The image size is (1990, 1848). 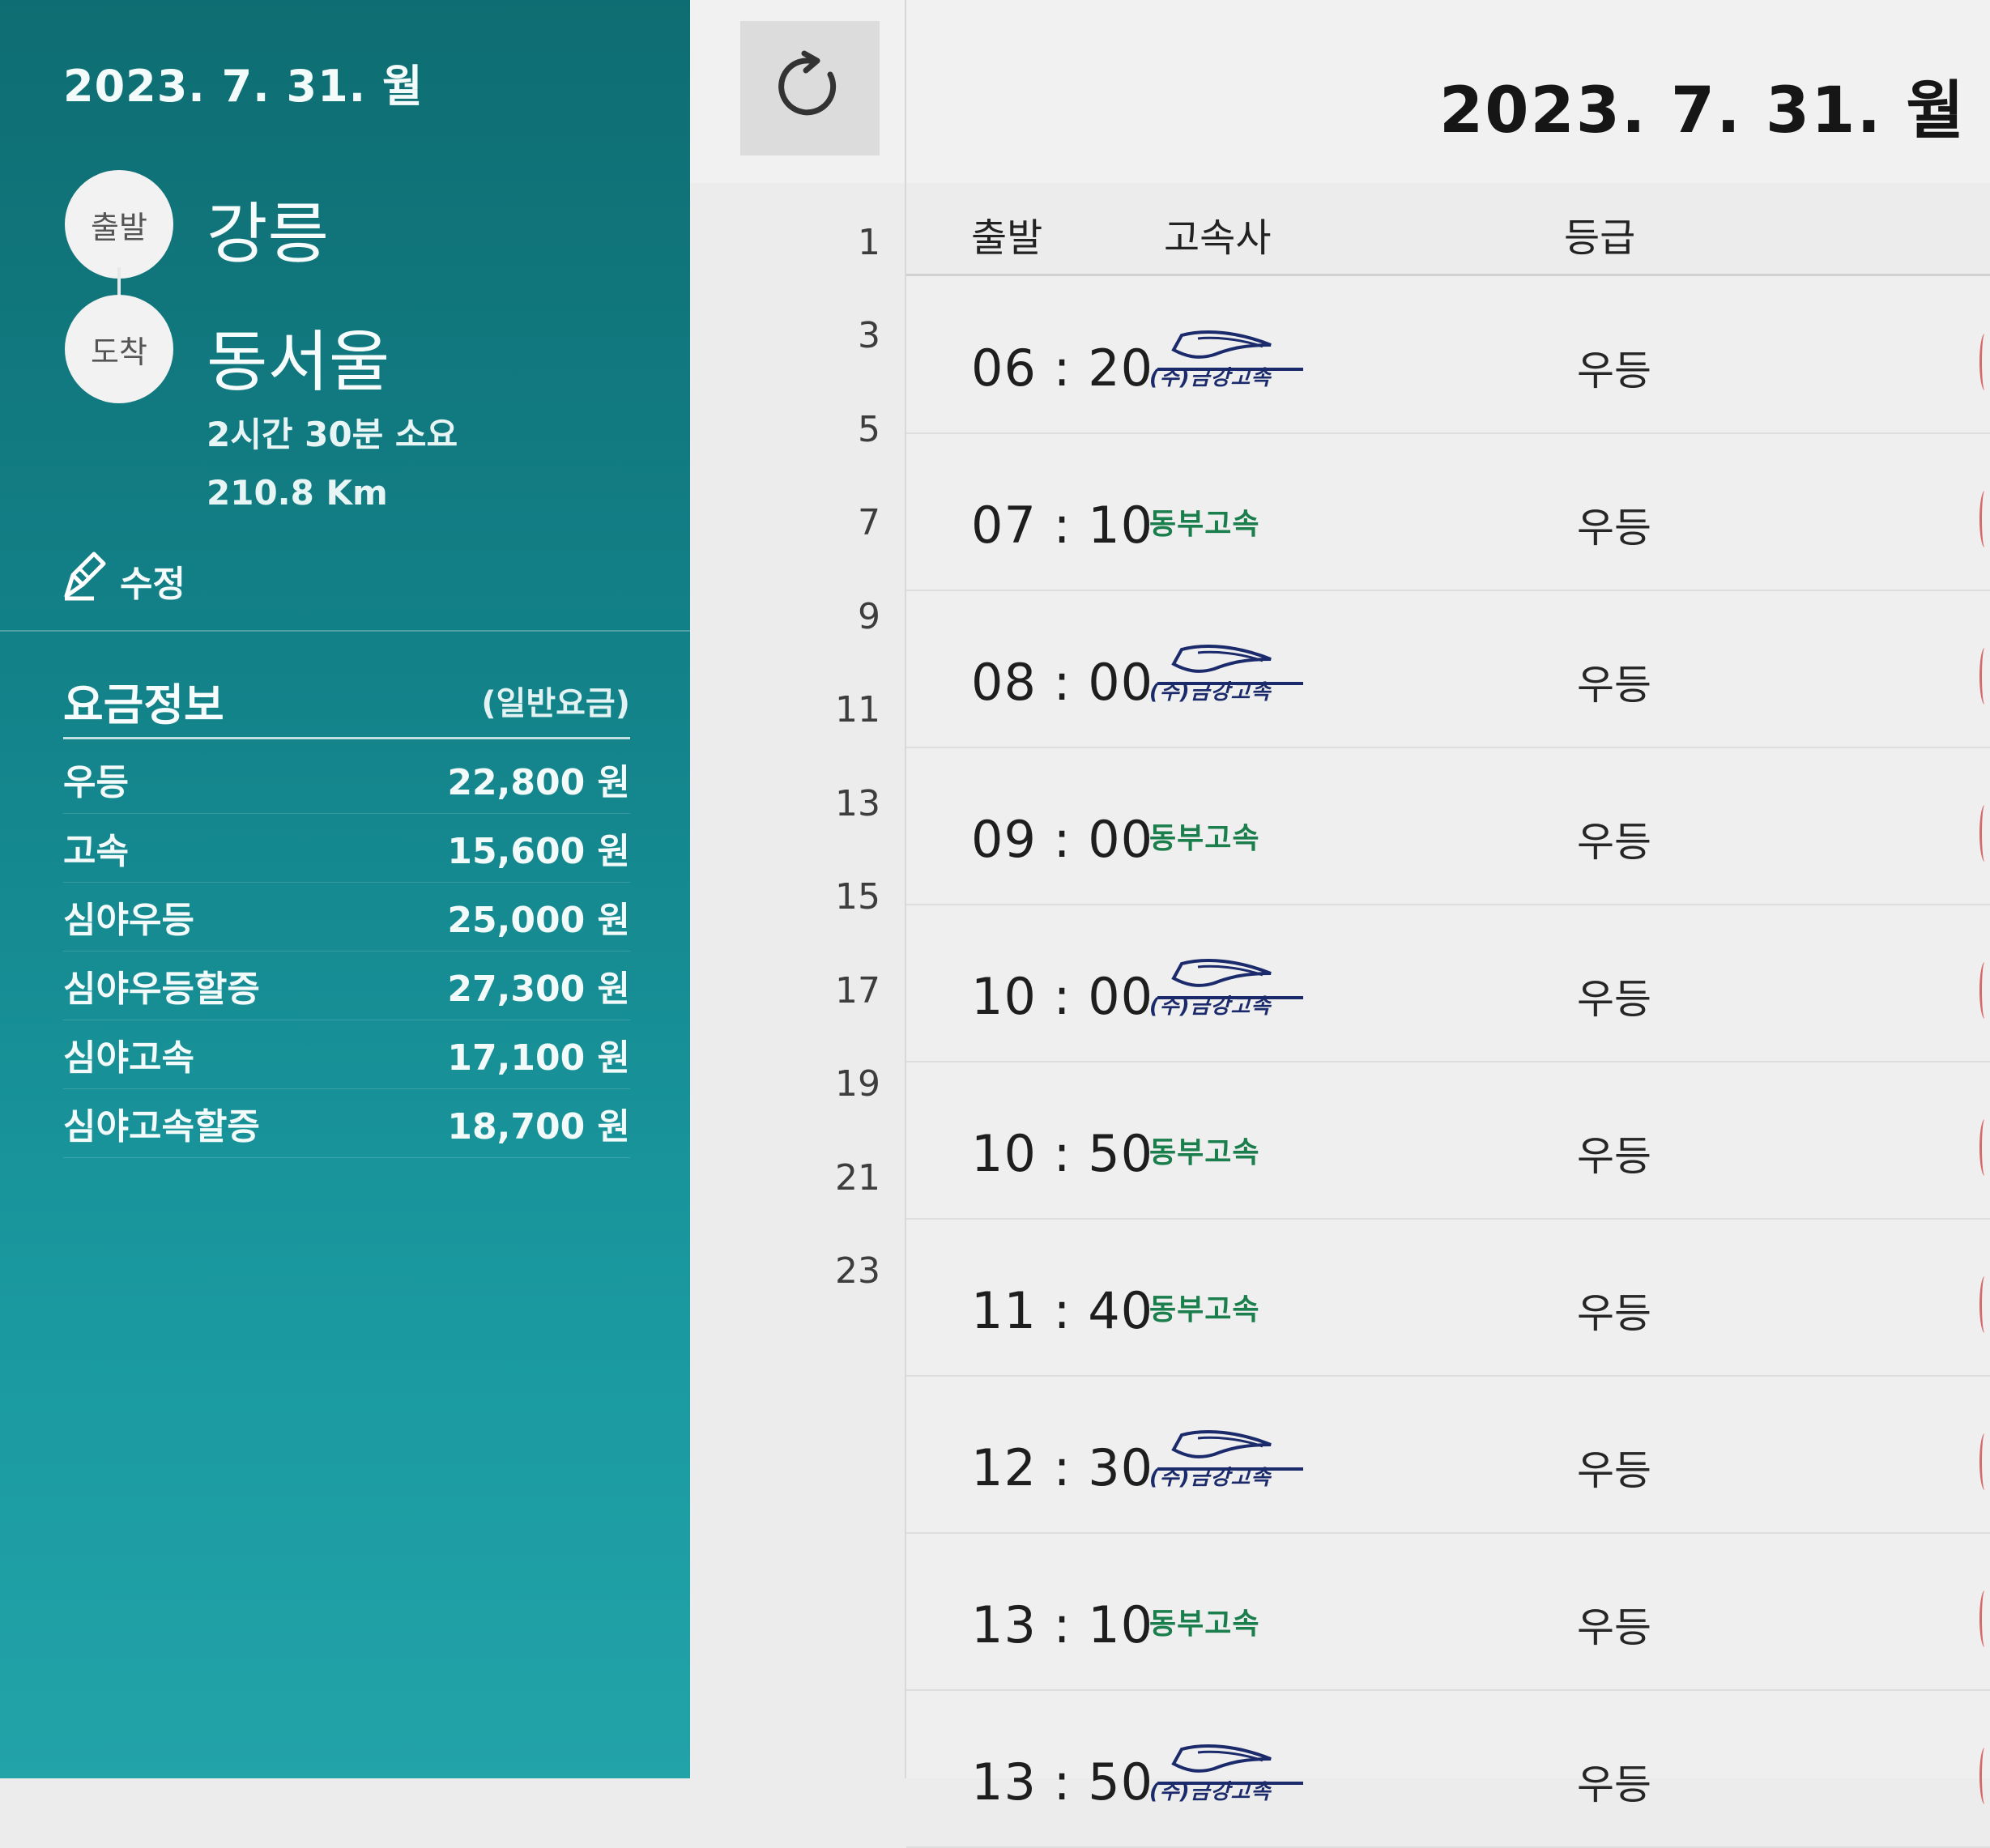 I want to click on column-header-departure: 출발, so click(x=1006, y=234).